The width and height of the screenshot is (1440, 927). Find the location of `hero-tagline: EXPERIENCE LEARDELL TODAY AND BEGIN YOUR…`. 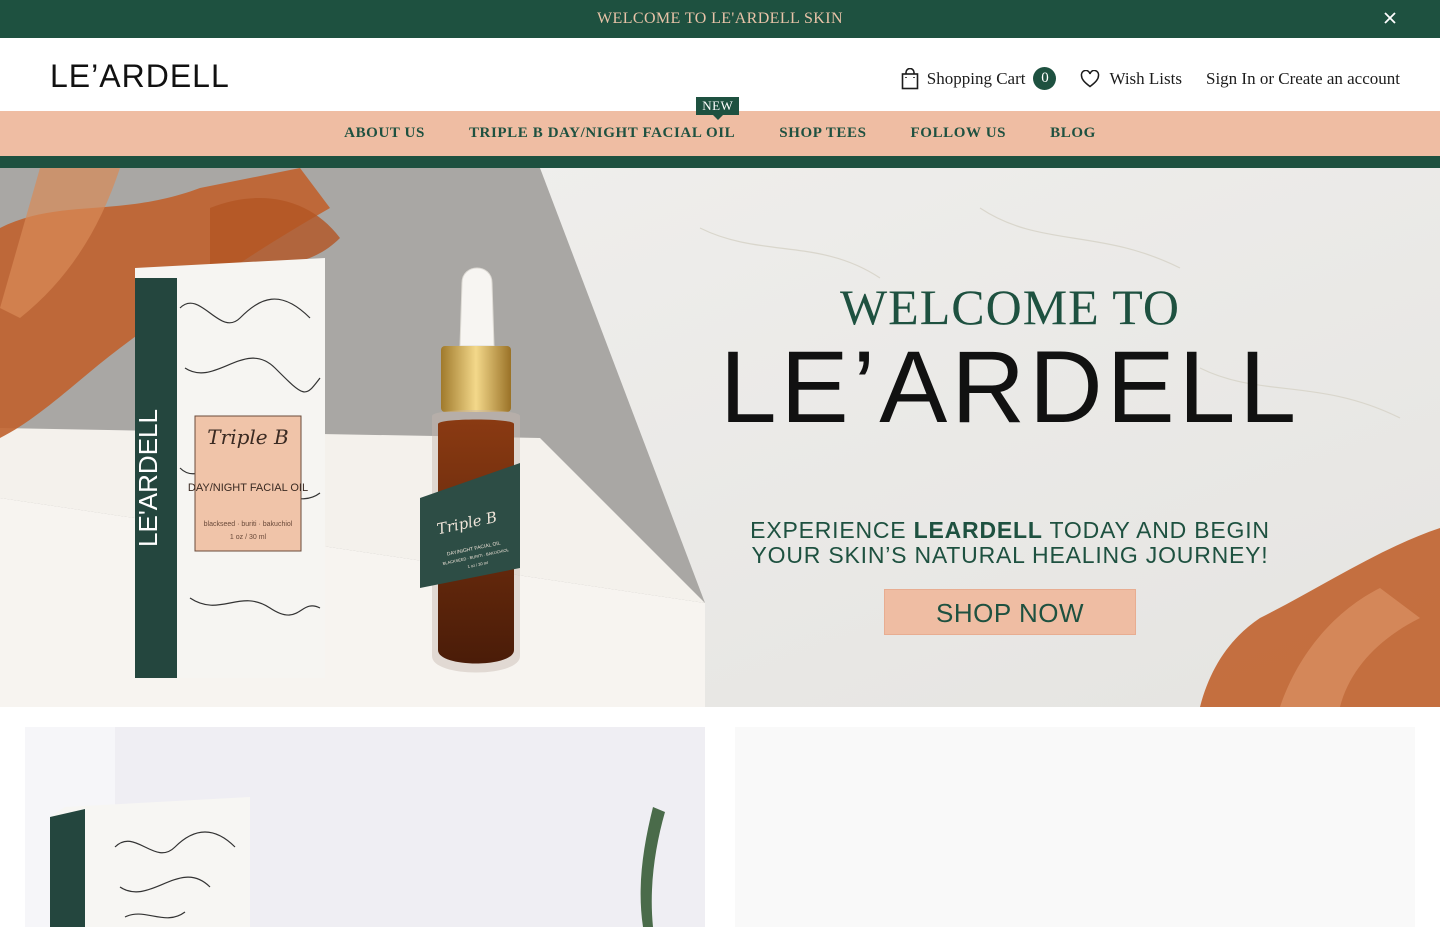

hero-tagline: EXPERIENCE LEARDELL TODAY AND BEGIN YOUR… is located at coordinates (1010, 543).